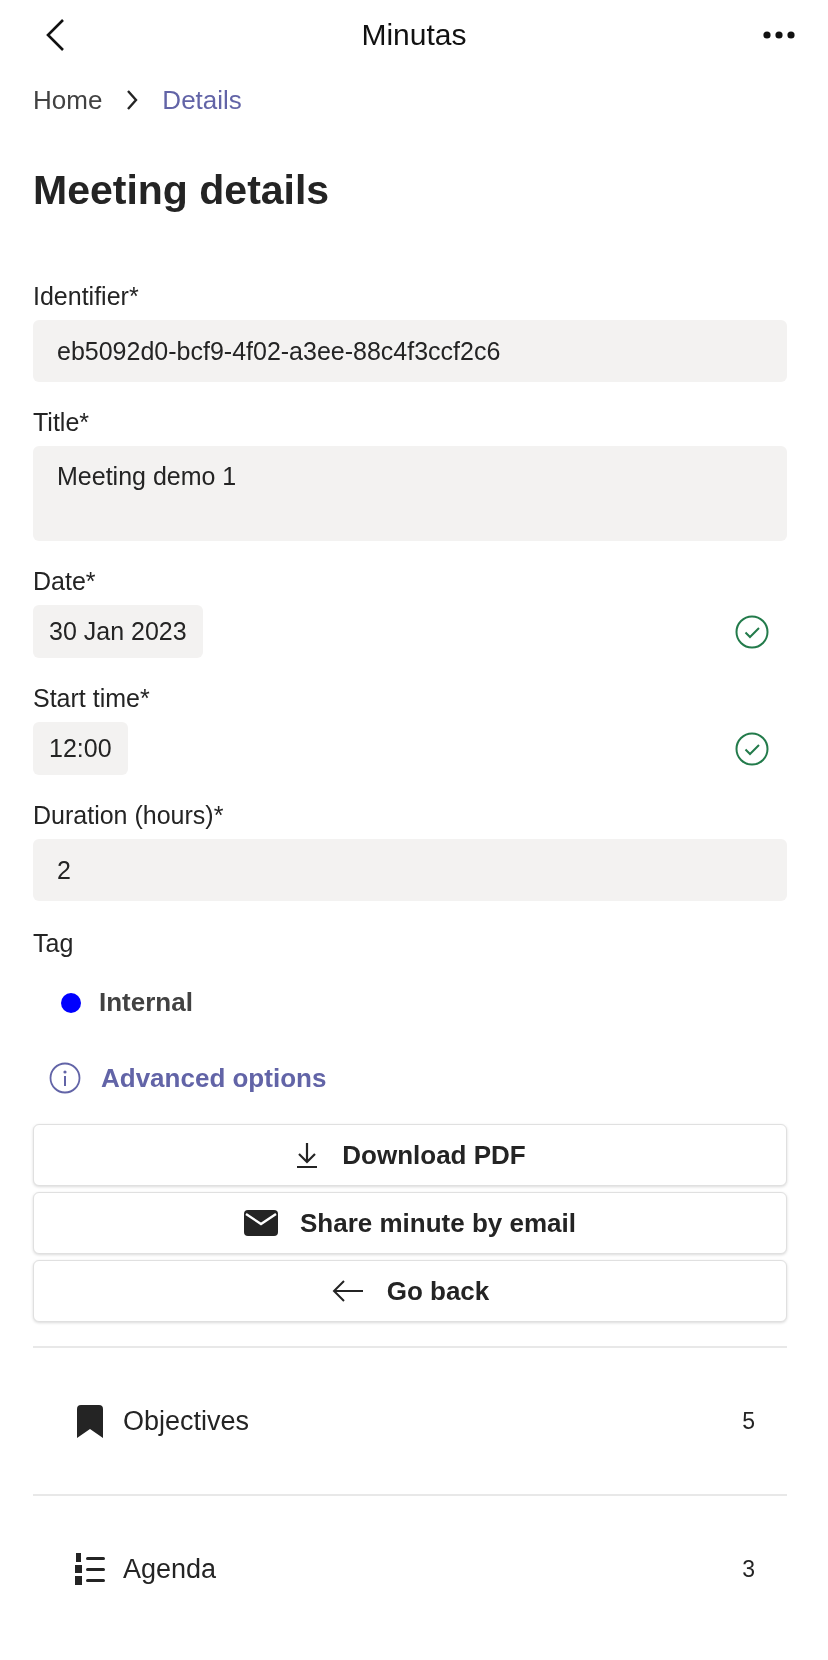  Describe the element at coordinates (68, 100) in the screenshot. I see `breadcrumb-link: Home` at that location.